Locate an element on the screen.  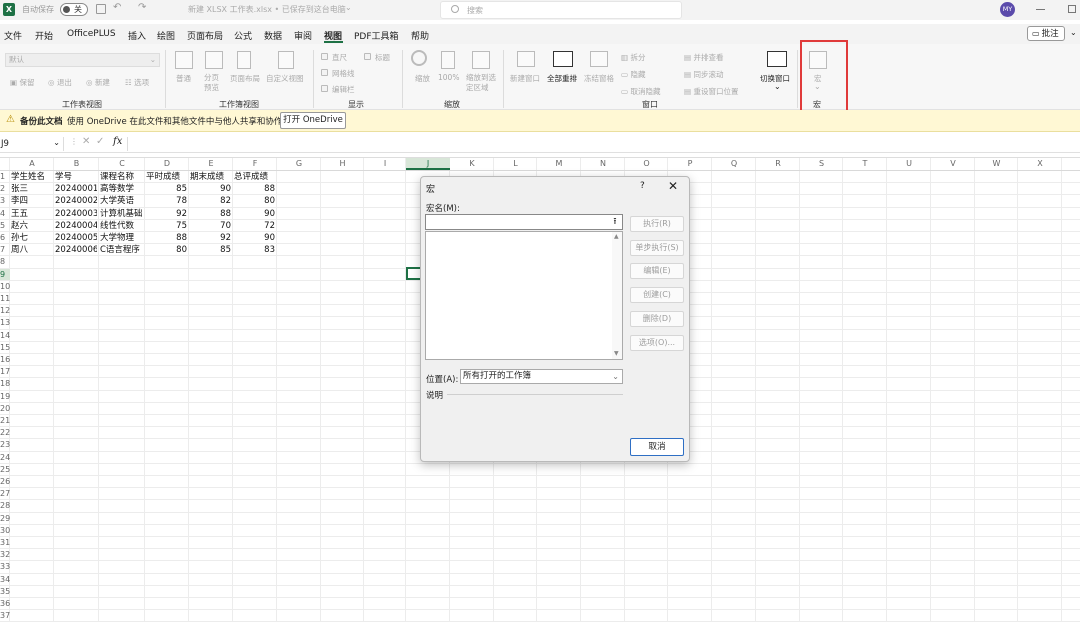
run-button: 执行(R) is located at coordinates (657, 224).